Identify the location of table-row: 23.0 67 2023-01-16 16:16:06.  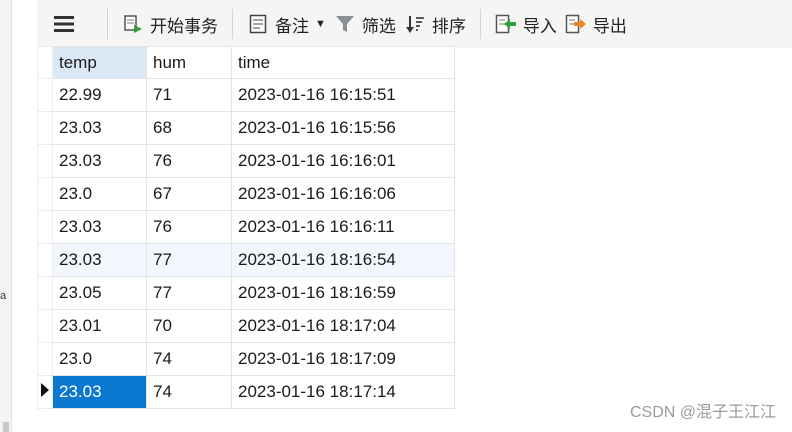
(246, 194).